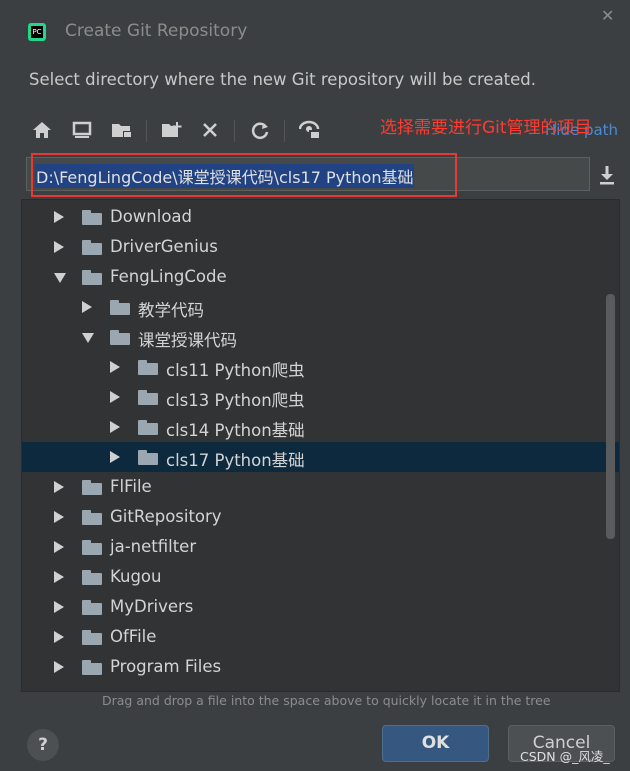 This screenshot has height=771, width=630. I want to click on watermark-text: CSDN @_风凌_, so click(565, 756).